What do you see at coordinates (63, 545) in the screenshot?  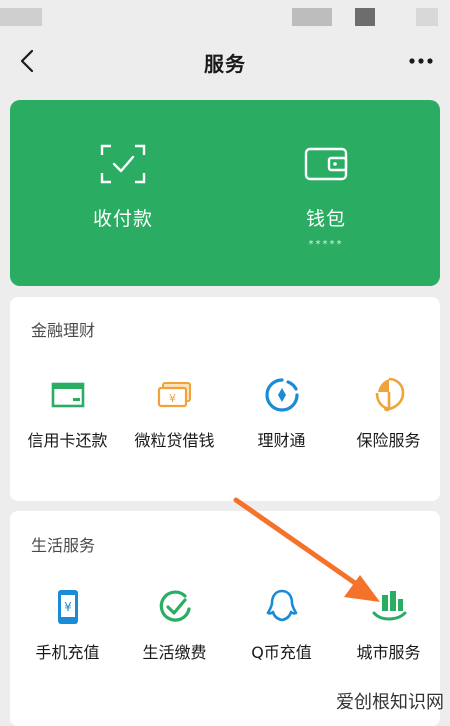 I see `life-section-title: 生活服务` at bounding box center [63, 545].